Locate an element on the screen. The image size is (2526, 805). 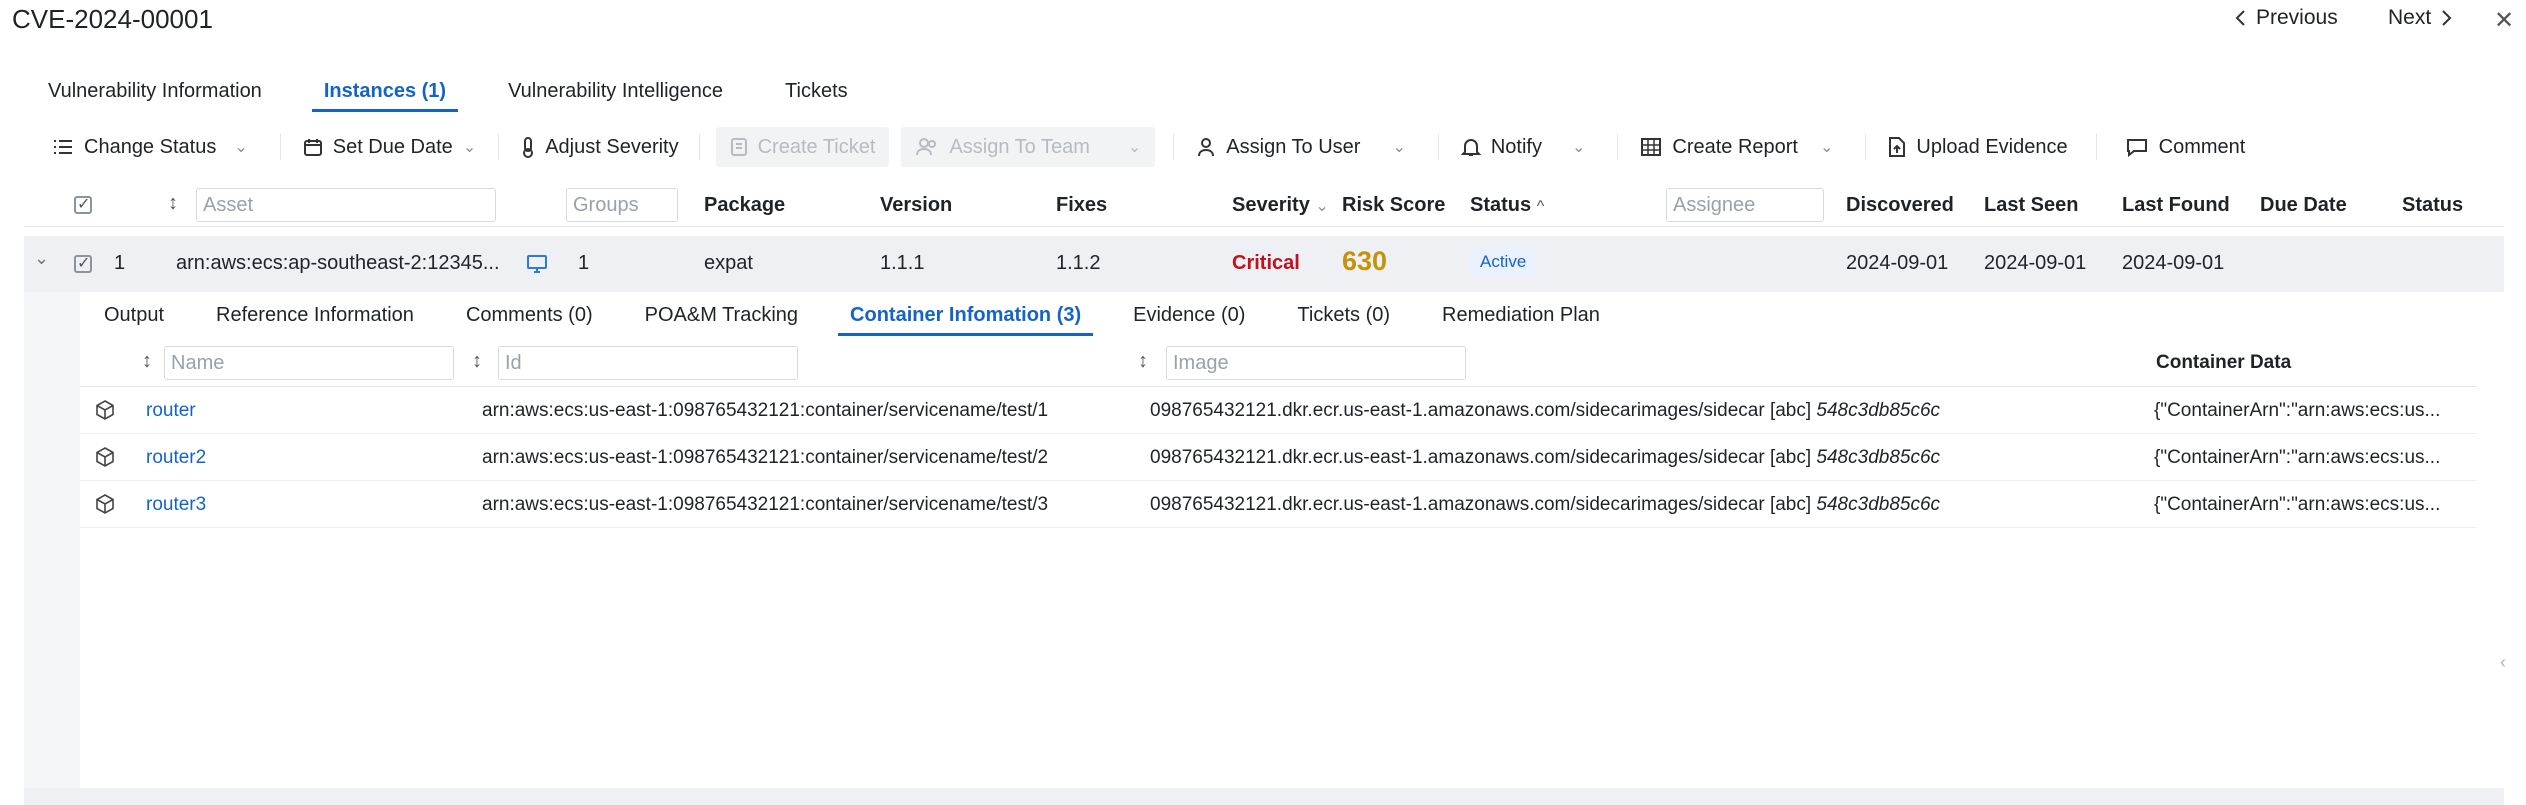
id-filter-input is located at coordinates (648, 363).